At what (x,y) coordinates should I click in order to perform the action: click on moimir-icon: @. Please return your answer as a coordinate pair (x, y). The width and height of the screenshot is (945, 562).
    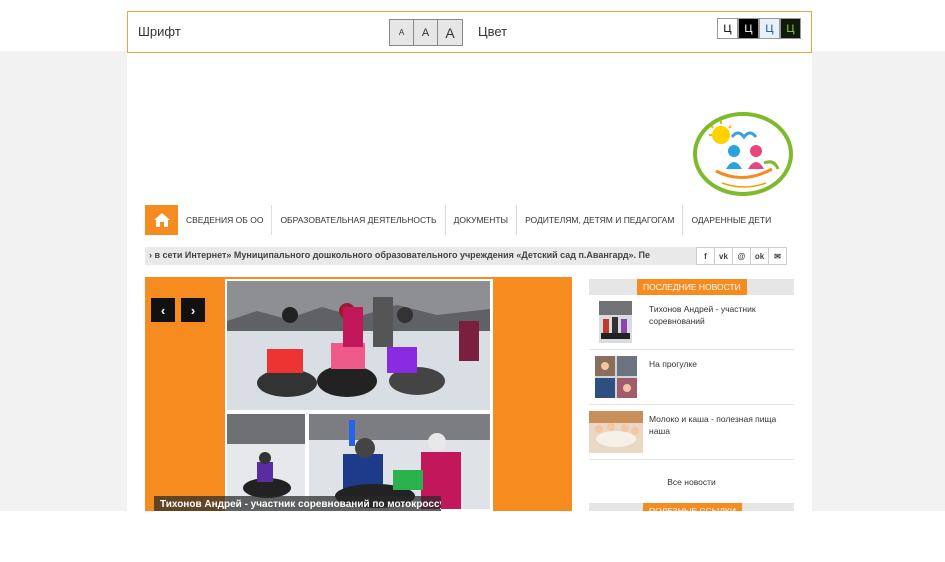
    Looking at the image, I should click on (741, 256).